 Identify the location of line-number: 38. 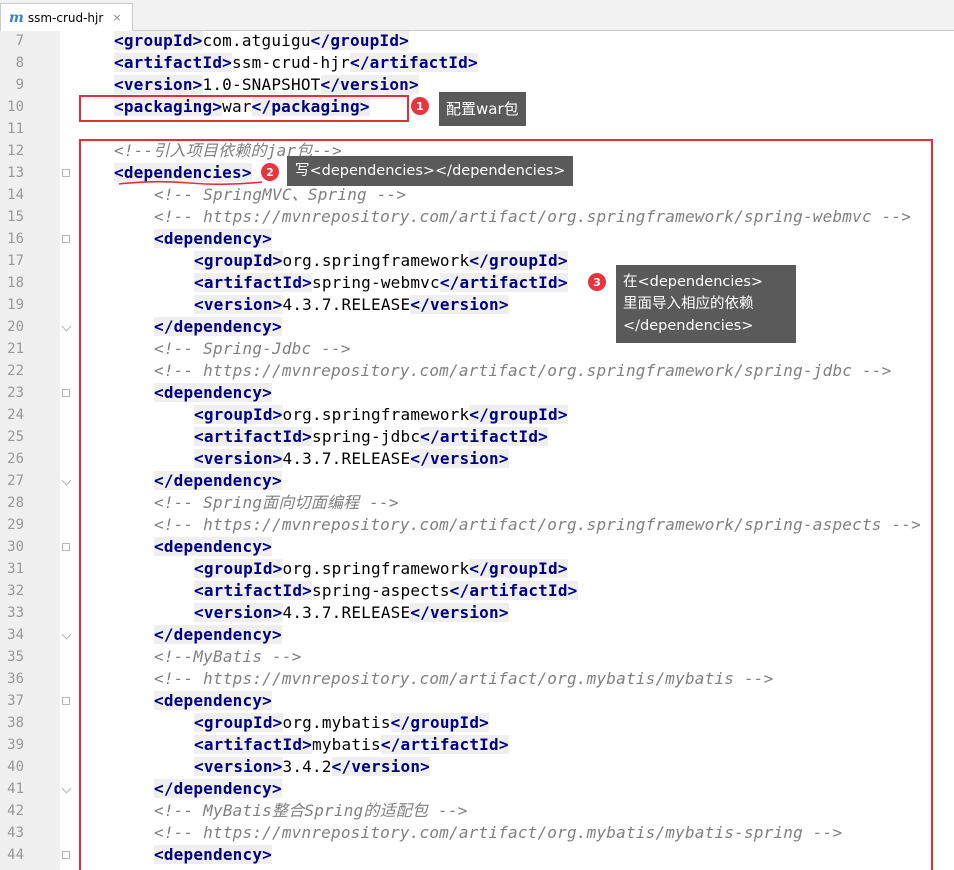
(15, 723).